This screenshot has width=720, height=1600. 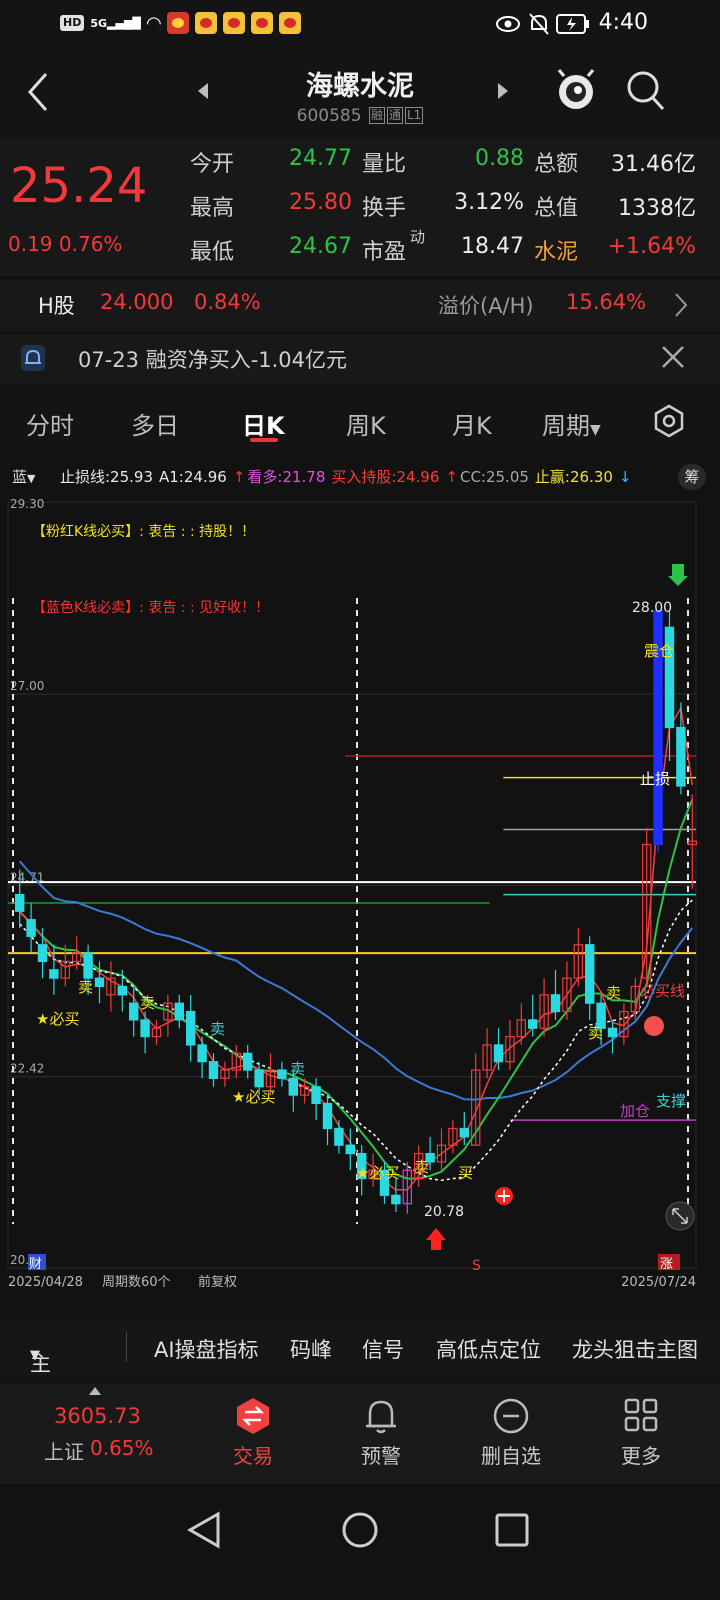 What do you see at coordinates (233, 23) in the screenshot?
I see `weibo-icon` at bounding box center [233, 23].